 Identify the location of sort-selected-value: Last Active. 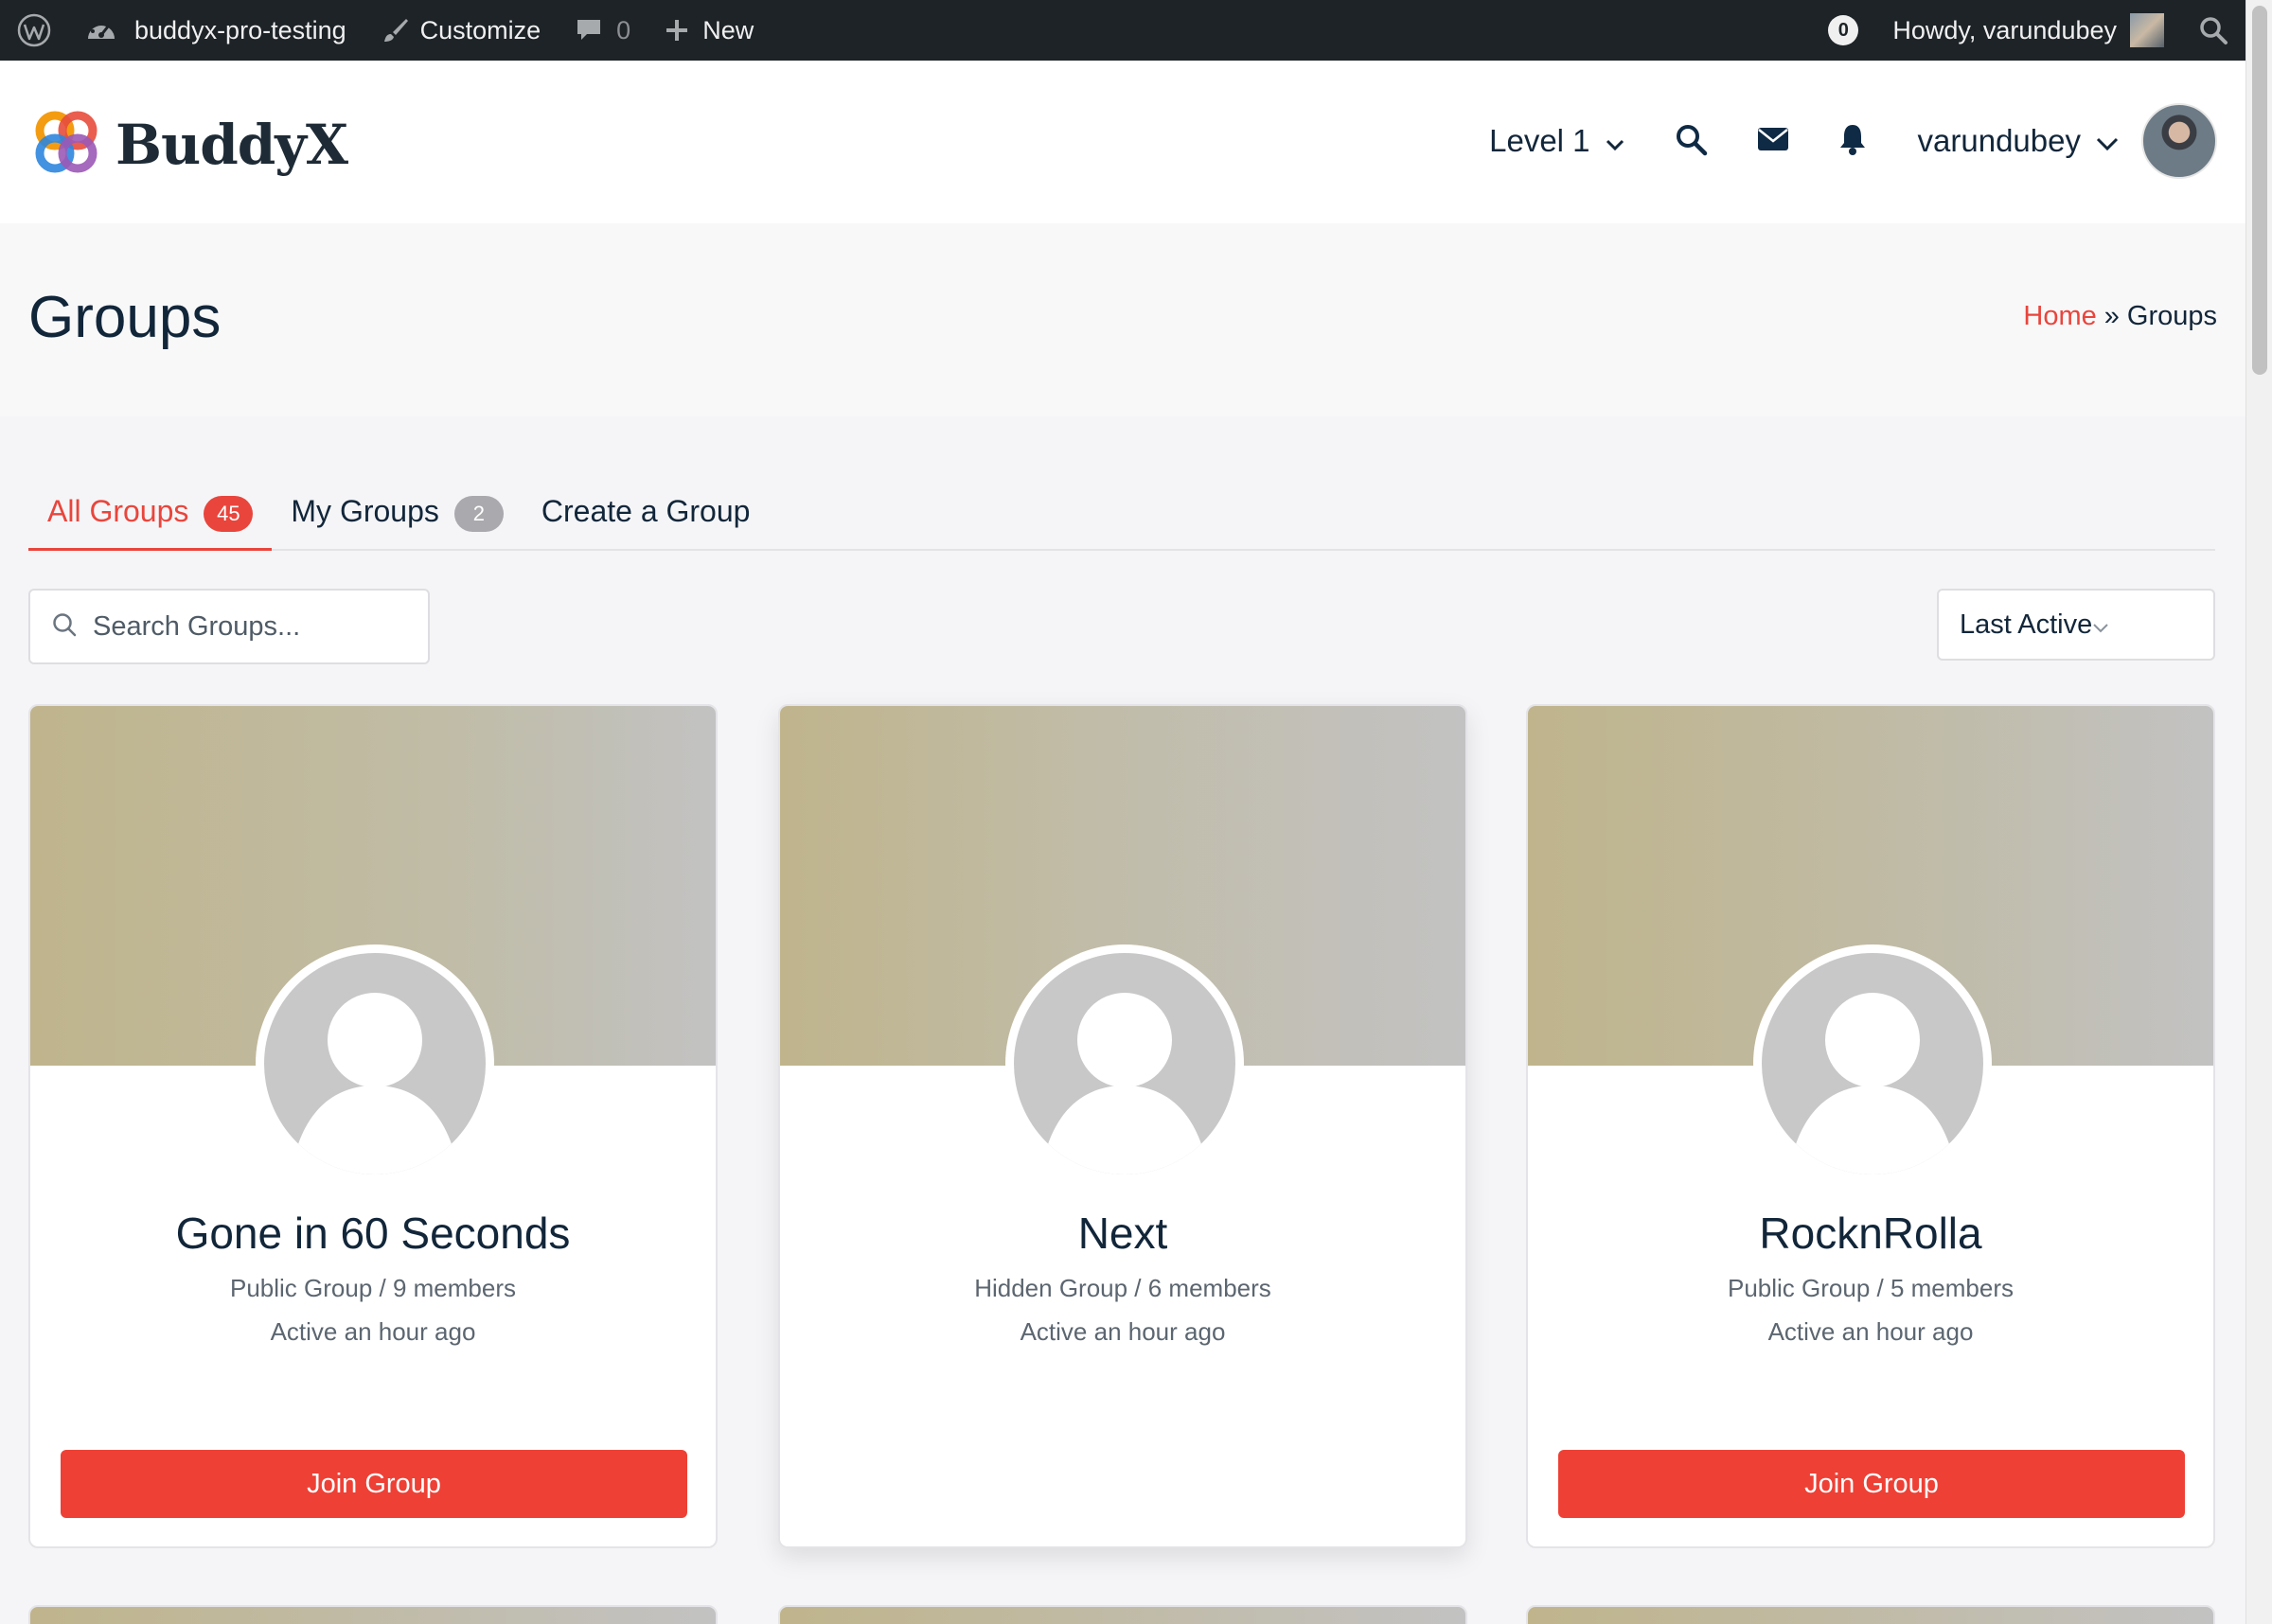
(2026, 625).